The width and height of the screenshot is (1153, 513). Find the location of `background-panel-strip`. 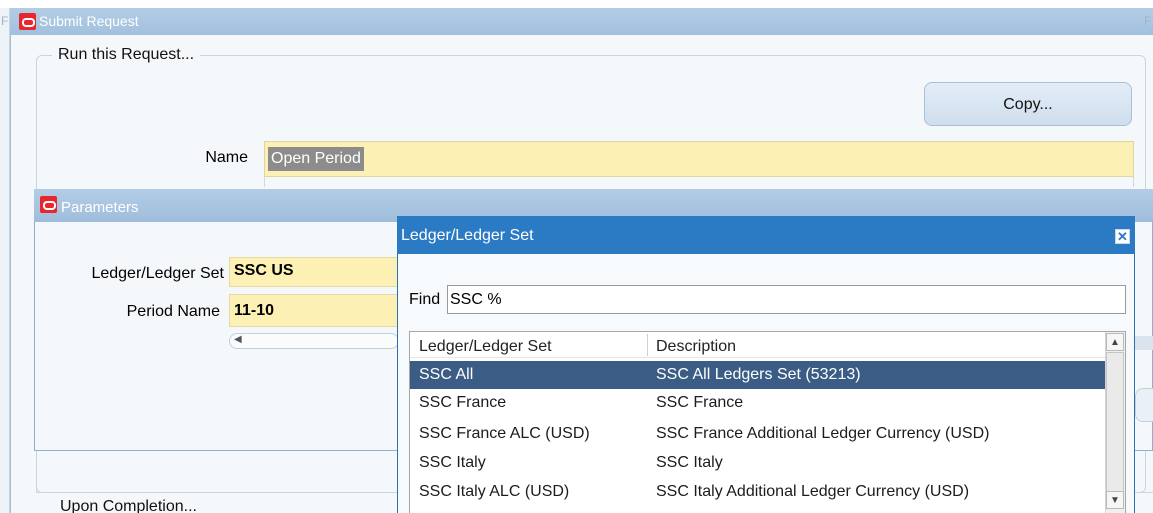

background-panel-strip is located at coordinates (1144, 343).